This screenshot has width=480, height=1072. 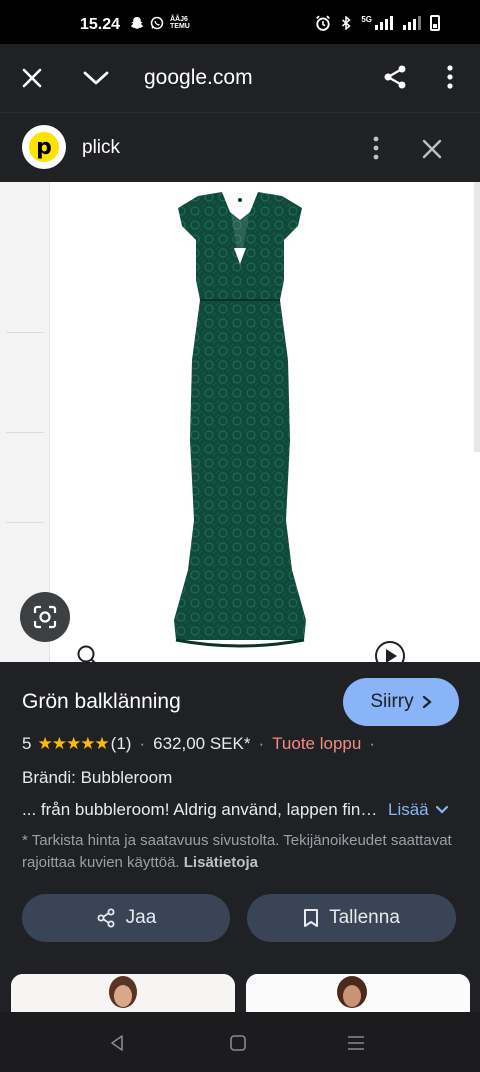 I want to click on network-type-label: 5G, so click(x=366, y=19).